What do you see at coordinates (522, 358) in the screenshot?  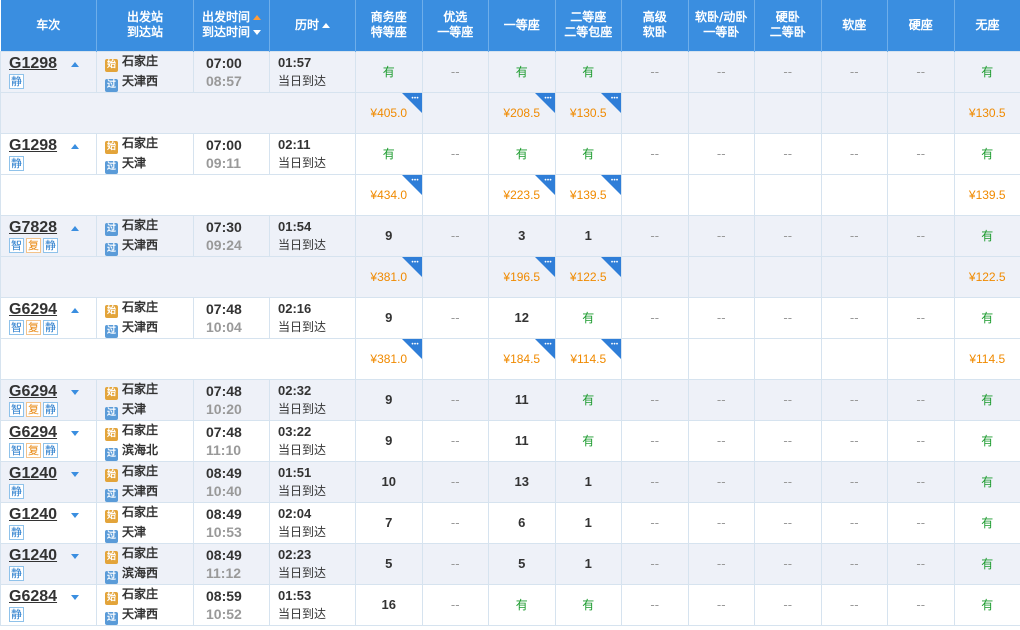 I see `seat-price: ¥184.5 •••` at bounding box center [522, 358].